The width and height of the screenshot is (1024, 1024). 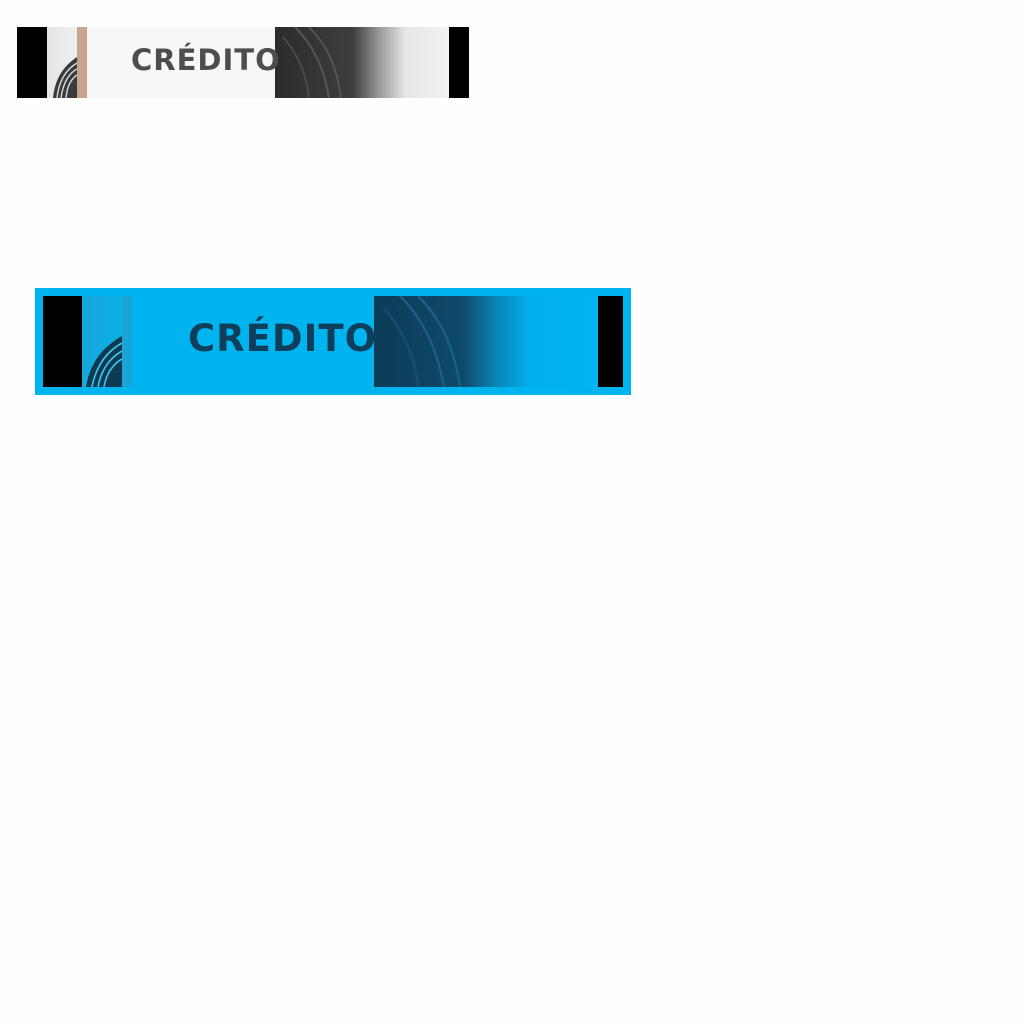 What do you see at coordinates (206, 60) in the screenshot?
I see `banner-label: CRÉDITO` at bounding box center [206, 60].